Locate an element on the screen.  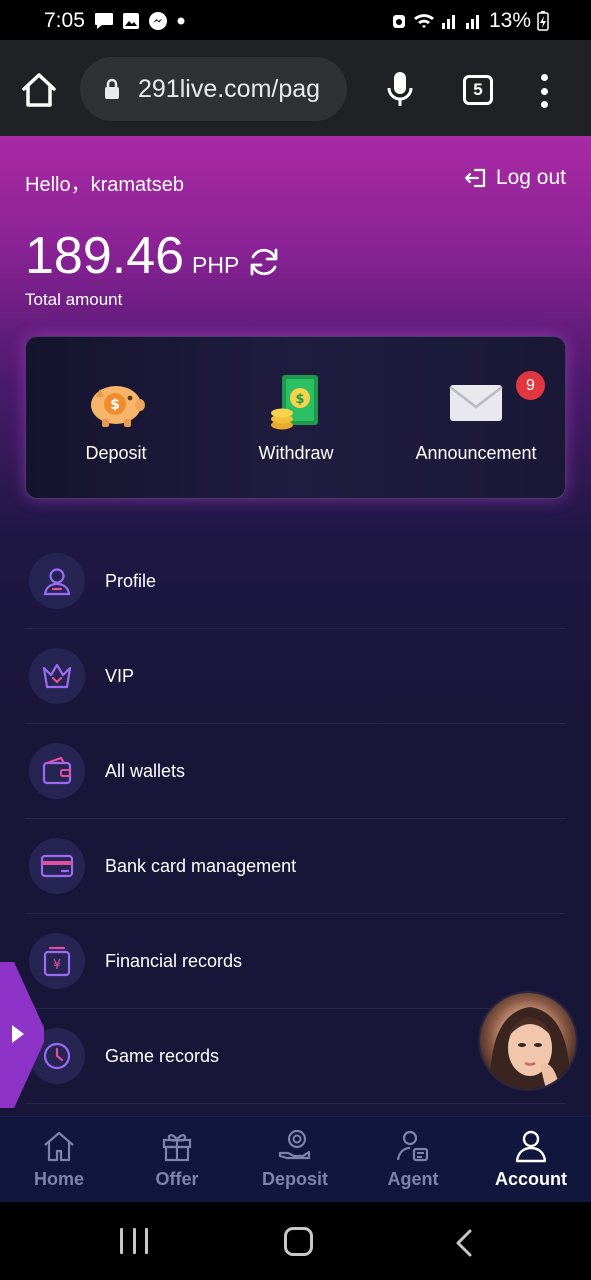
withdraw-action: $ Withdraw is located at coordinates (296, 418).